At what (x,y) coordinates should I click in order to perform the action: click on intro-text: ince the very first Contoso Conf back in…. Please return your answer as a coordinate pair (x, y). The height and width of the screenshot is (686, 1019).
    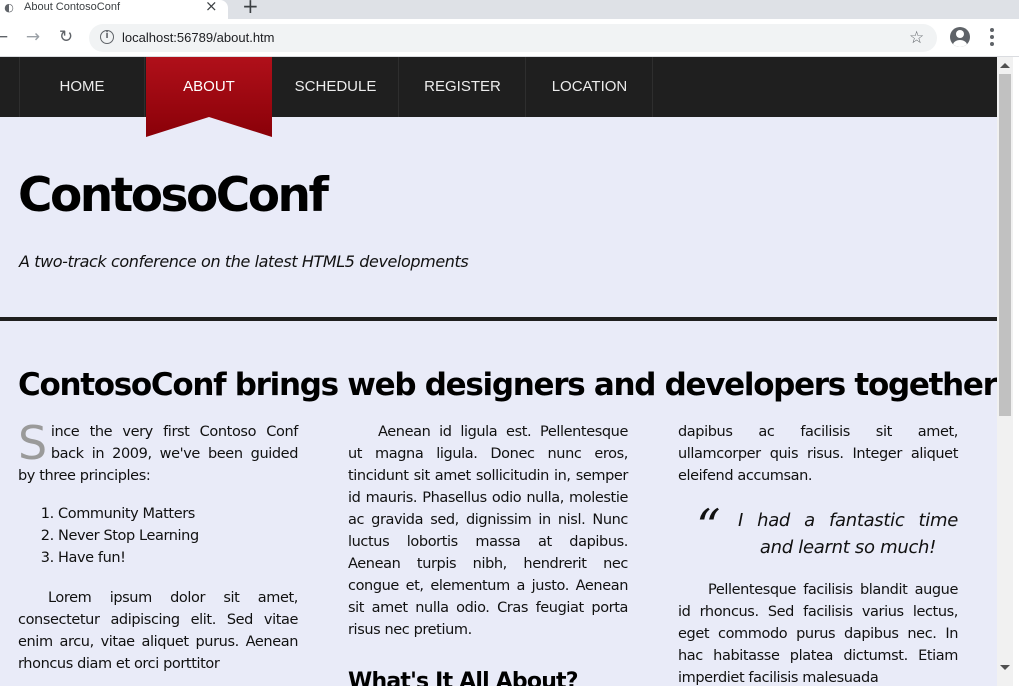
    Looking at the image, I should click on (158, 454).